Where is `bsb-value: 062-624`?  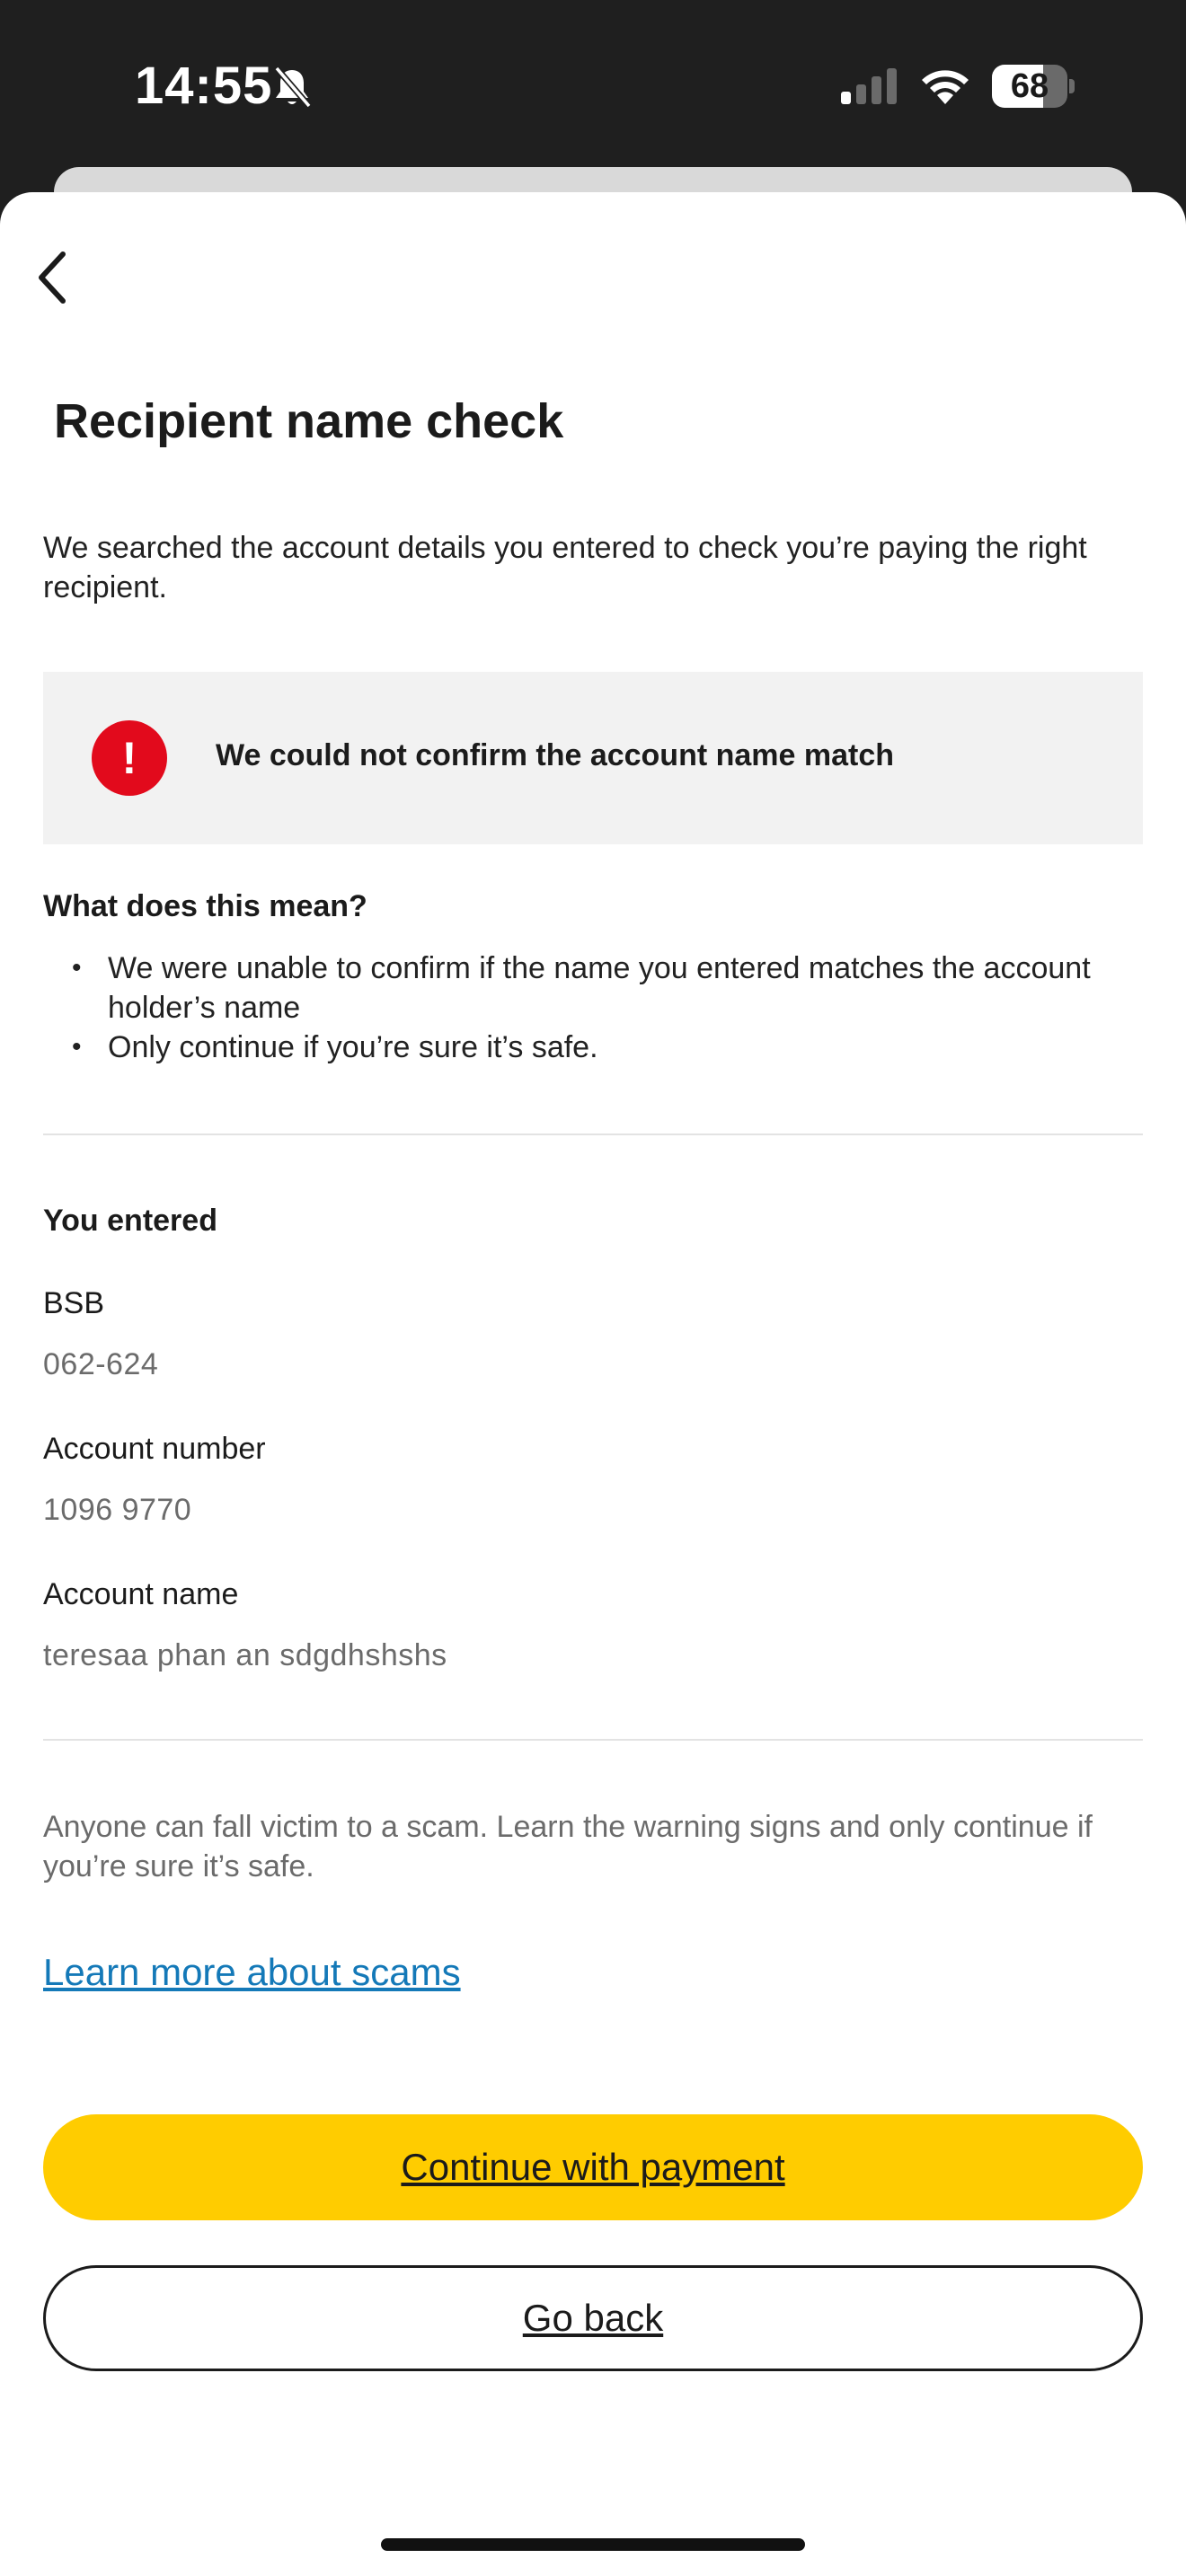
bsb-value: 062-624 is located at coordinates (101, 1364).